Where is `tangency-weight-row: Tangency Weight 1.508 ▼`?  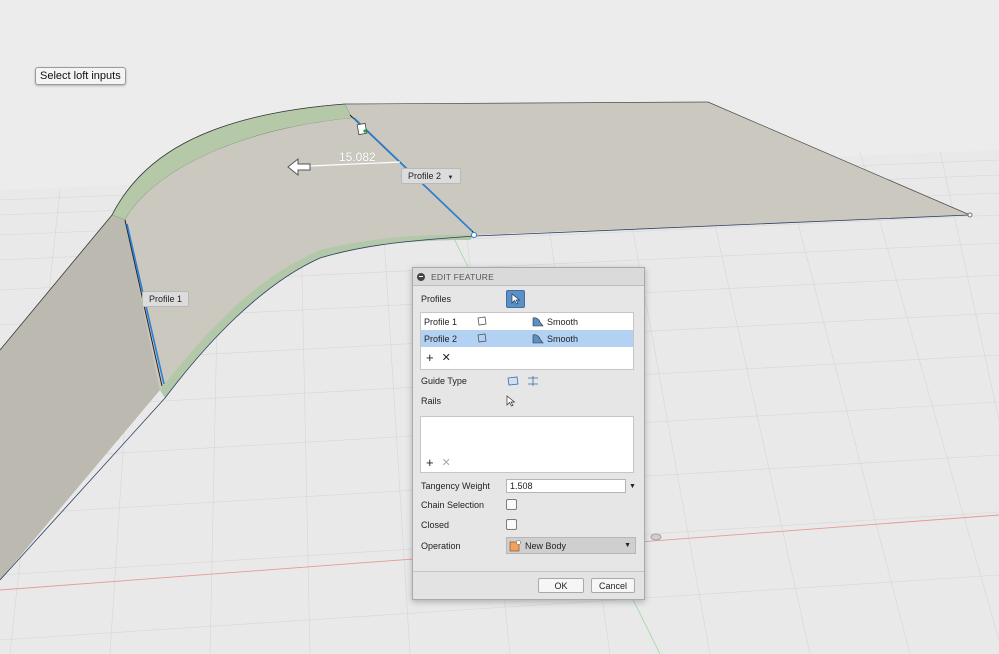 tangency-weight-row: Tangency Weight 1.508 ▼ is located at coordinates (528, 486).